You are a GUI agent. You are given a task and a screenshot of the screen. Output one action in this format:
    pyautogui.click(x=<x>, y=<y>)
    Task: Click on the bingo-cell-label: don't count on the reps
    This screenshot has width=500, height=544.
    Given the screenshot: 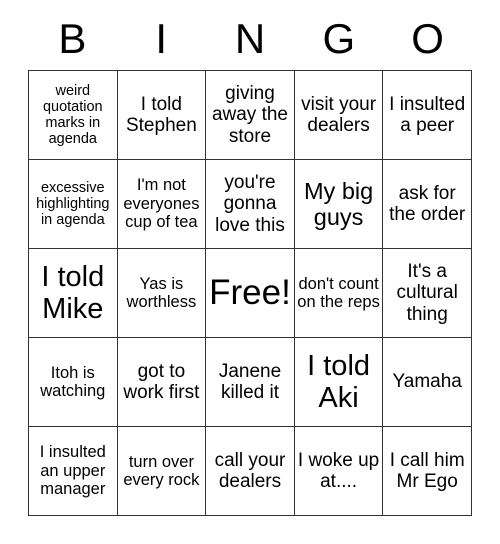 What is the action you would take?
    pyautogui.click(x=338, y=292)
    